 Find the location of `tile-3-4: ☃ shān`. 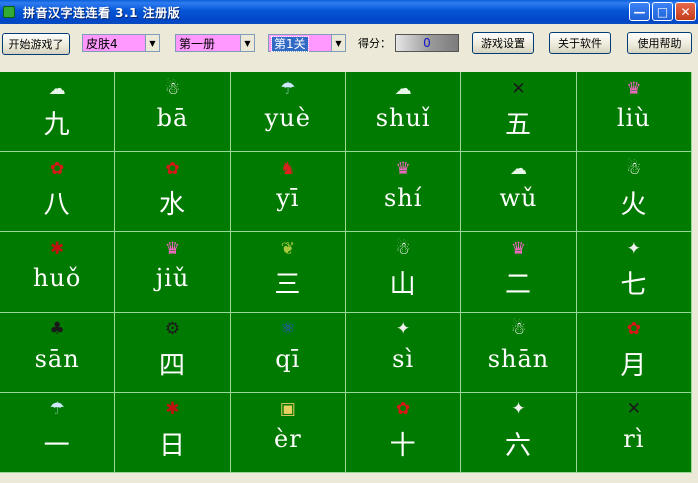

tile-3-4: ☃ shān is located at coordinates (519, 352).